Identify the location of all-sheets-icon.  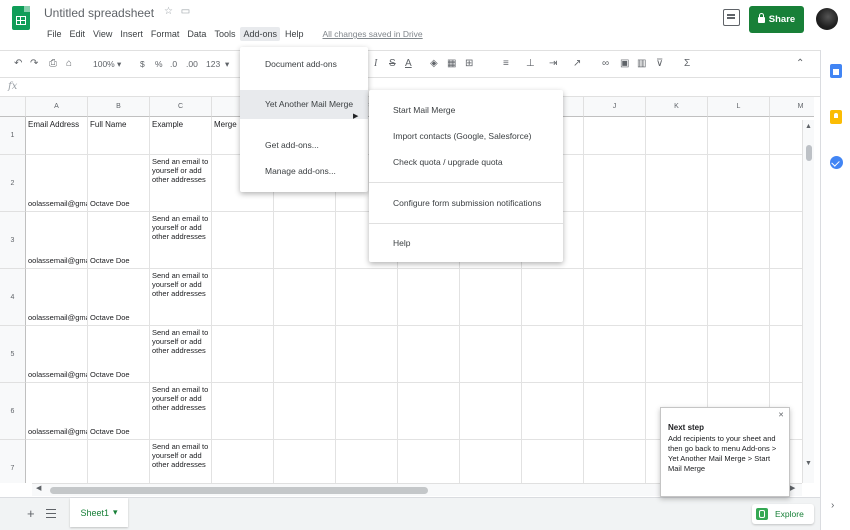
(51, 513).